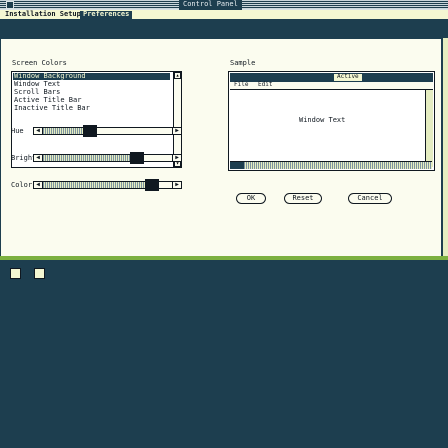 The image size is (448, 448). What do you see at coordinates (303, 198) in the screenshot?
I see `reset-button: Reset` at bounding box center [303, 198].